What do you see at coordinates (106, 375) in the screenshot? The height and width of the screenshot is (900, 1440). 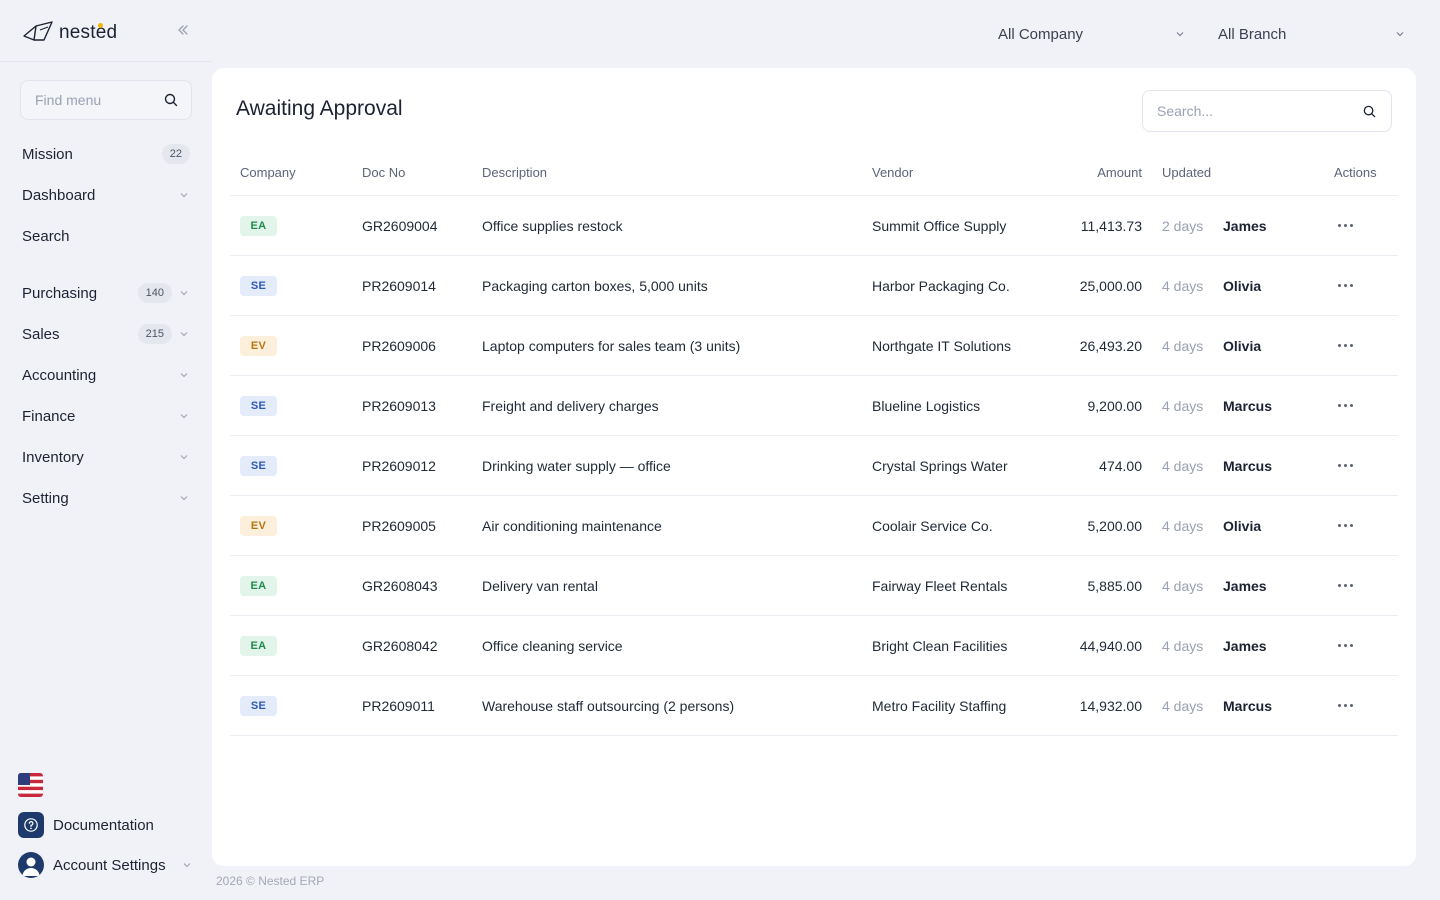 I see `sidebar-item-accounting: Accounting` at bounding box center [106, 375].